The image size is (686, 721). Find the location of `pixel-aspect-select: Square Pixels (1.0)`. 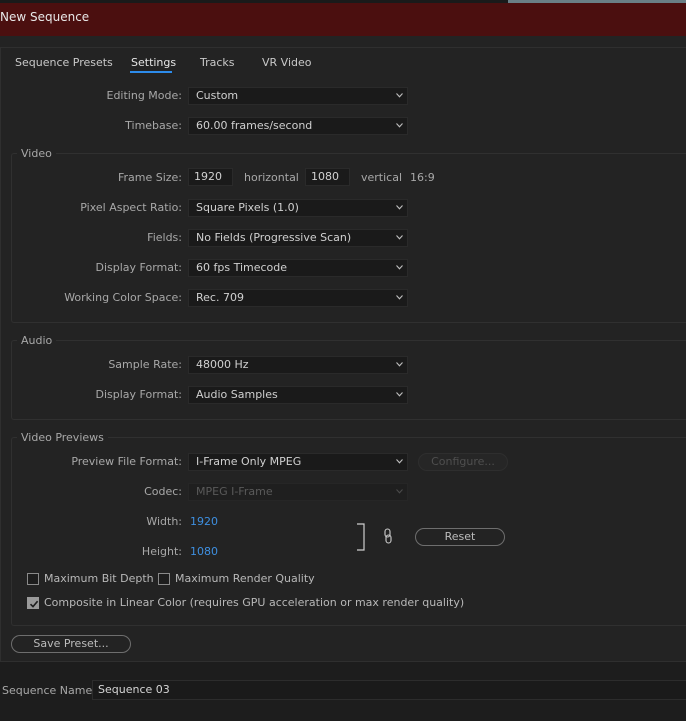

pixel-aspect-select: Square Pixels (1.0) is located at coordinates (298, 208).